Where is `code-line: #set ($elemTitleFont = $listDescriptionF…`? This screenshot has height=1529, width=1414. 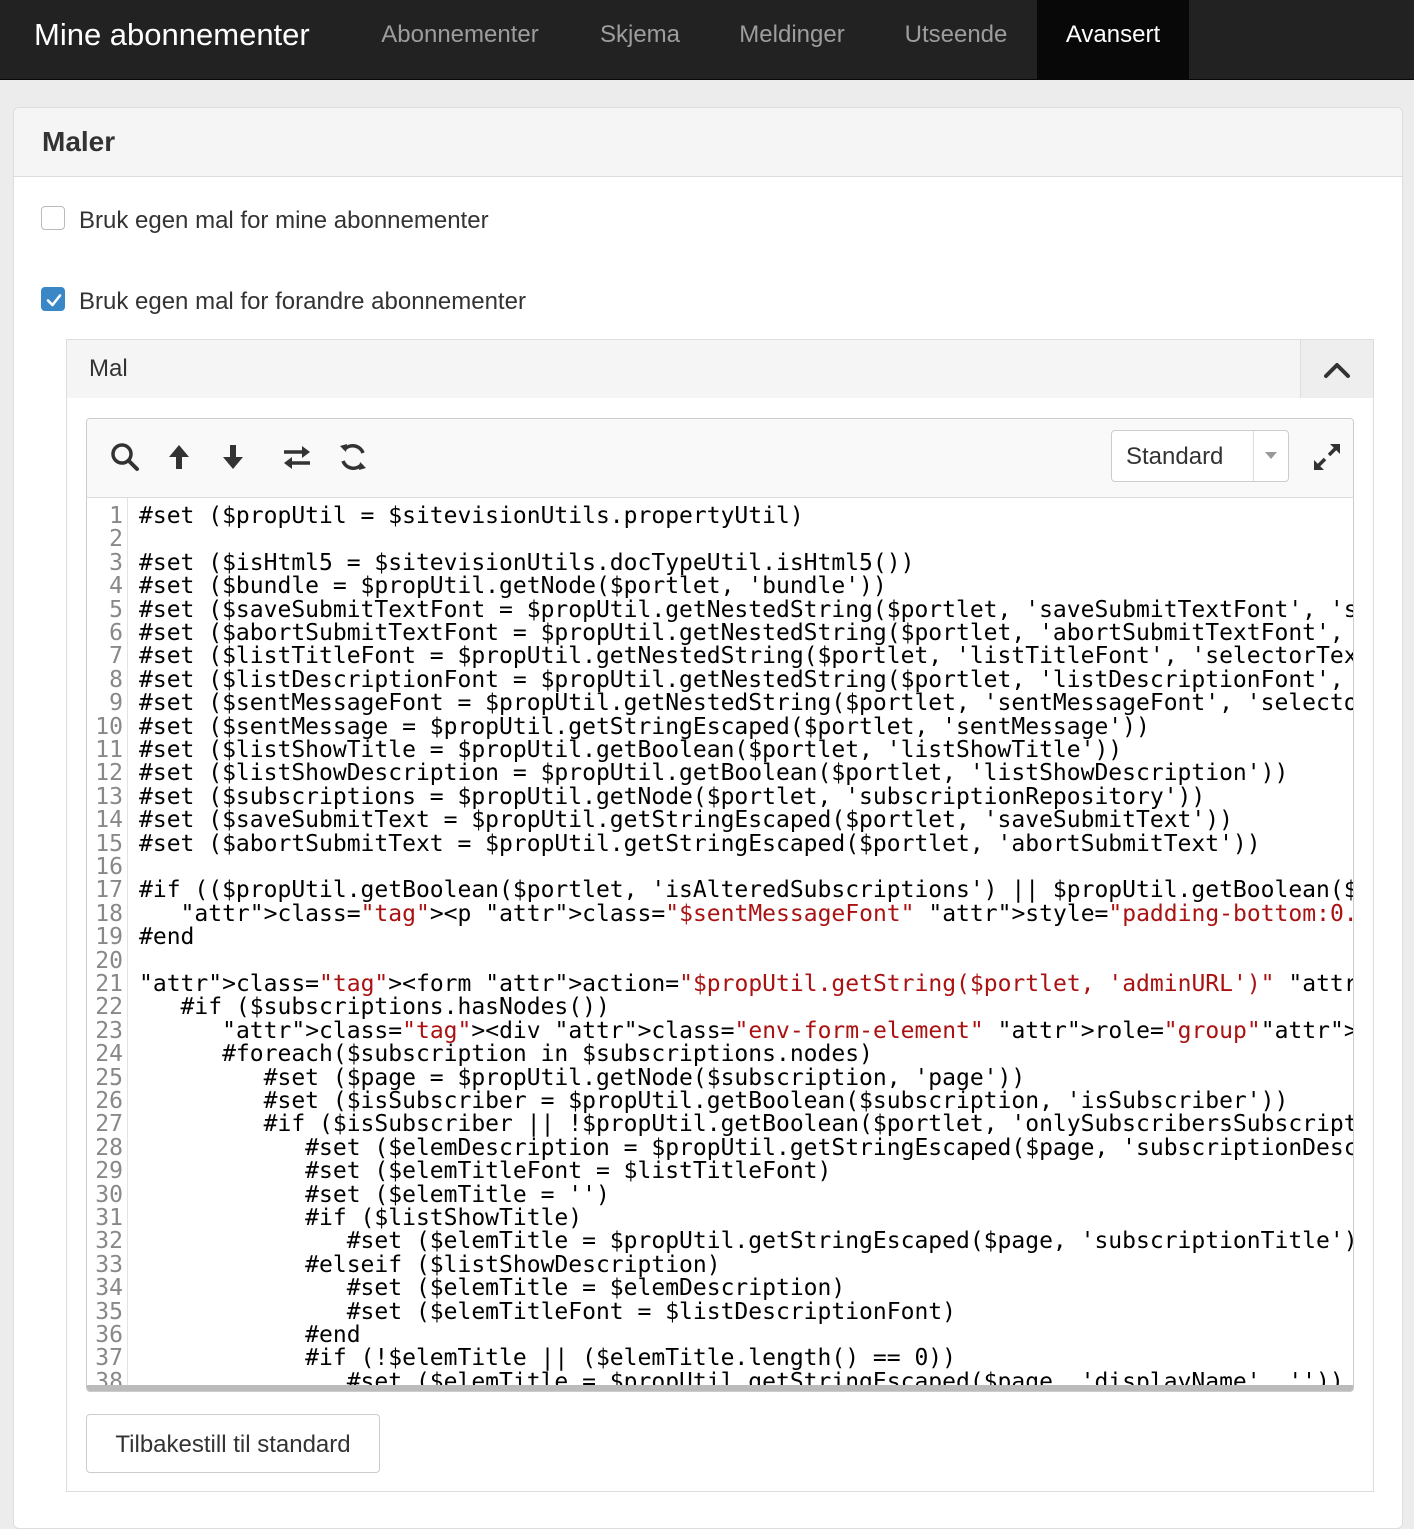 code-line: #set ($elemTitleFont = $listDescriptionF… is located at coordinates (547, 1311).